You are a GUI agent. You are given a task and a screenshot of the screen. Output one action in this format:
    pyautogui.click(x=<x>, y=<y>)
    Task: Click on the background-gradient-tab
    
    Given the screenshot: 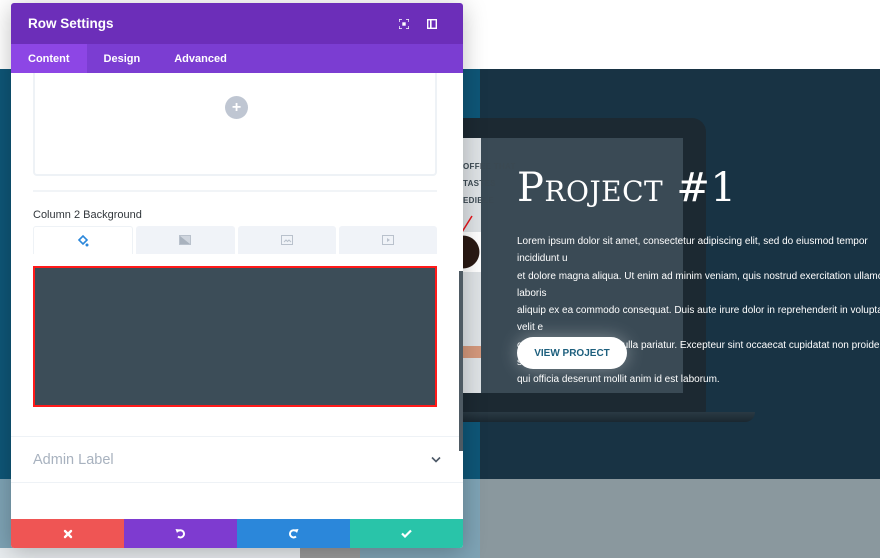 What is the action you would take?
    pyautogui.click(x=185, y=240)
    